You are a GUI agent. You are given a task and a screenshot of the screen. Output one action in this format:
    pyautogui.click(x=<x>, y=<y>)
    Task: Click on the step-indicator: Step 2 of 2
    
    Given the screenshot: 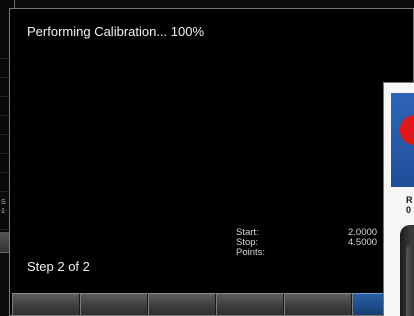 What is the action you would take?
    pyautogui.click(x=58, y=266)
    